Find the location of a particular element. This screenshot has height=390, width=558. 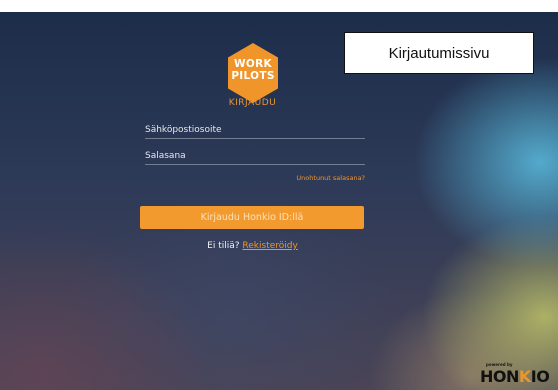

register-link: Rekisteröidy is located at coordinates (269, 246).